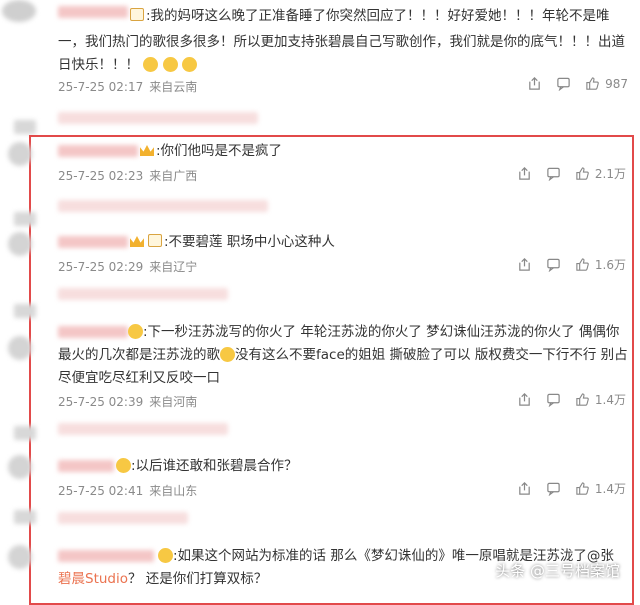 This screenshot has width=640, height=605. What do you see at coordinates (173, 491) in the screenshot?
I see `location: 来自山东` at bounding box center [173, 491].